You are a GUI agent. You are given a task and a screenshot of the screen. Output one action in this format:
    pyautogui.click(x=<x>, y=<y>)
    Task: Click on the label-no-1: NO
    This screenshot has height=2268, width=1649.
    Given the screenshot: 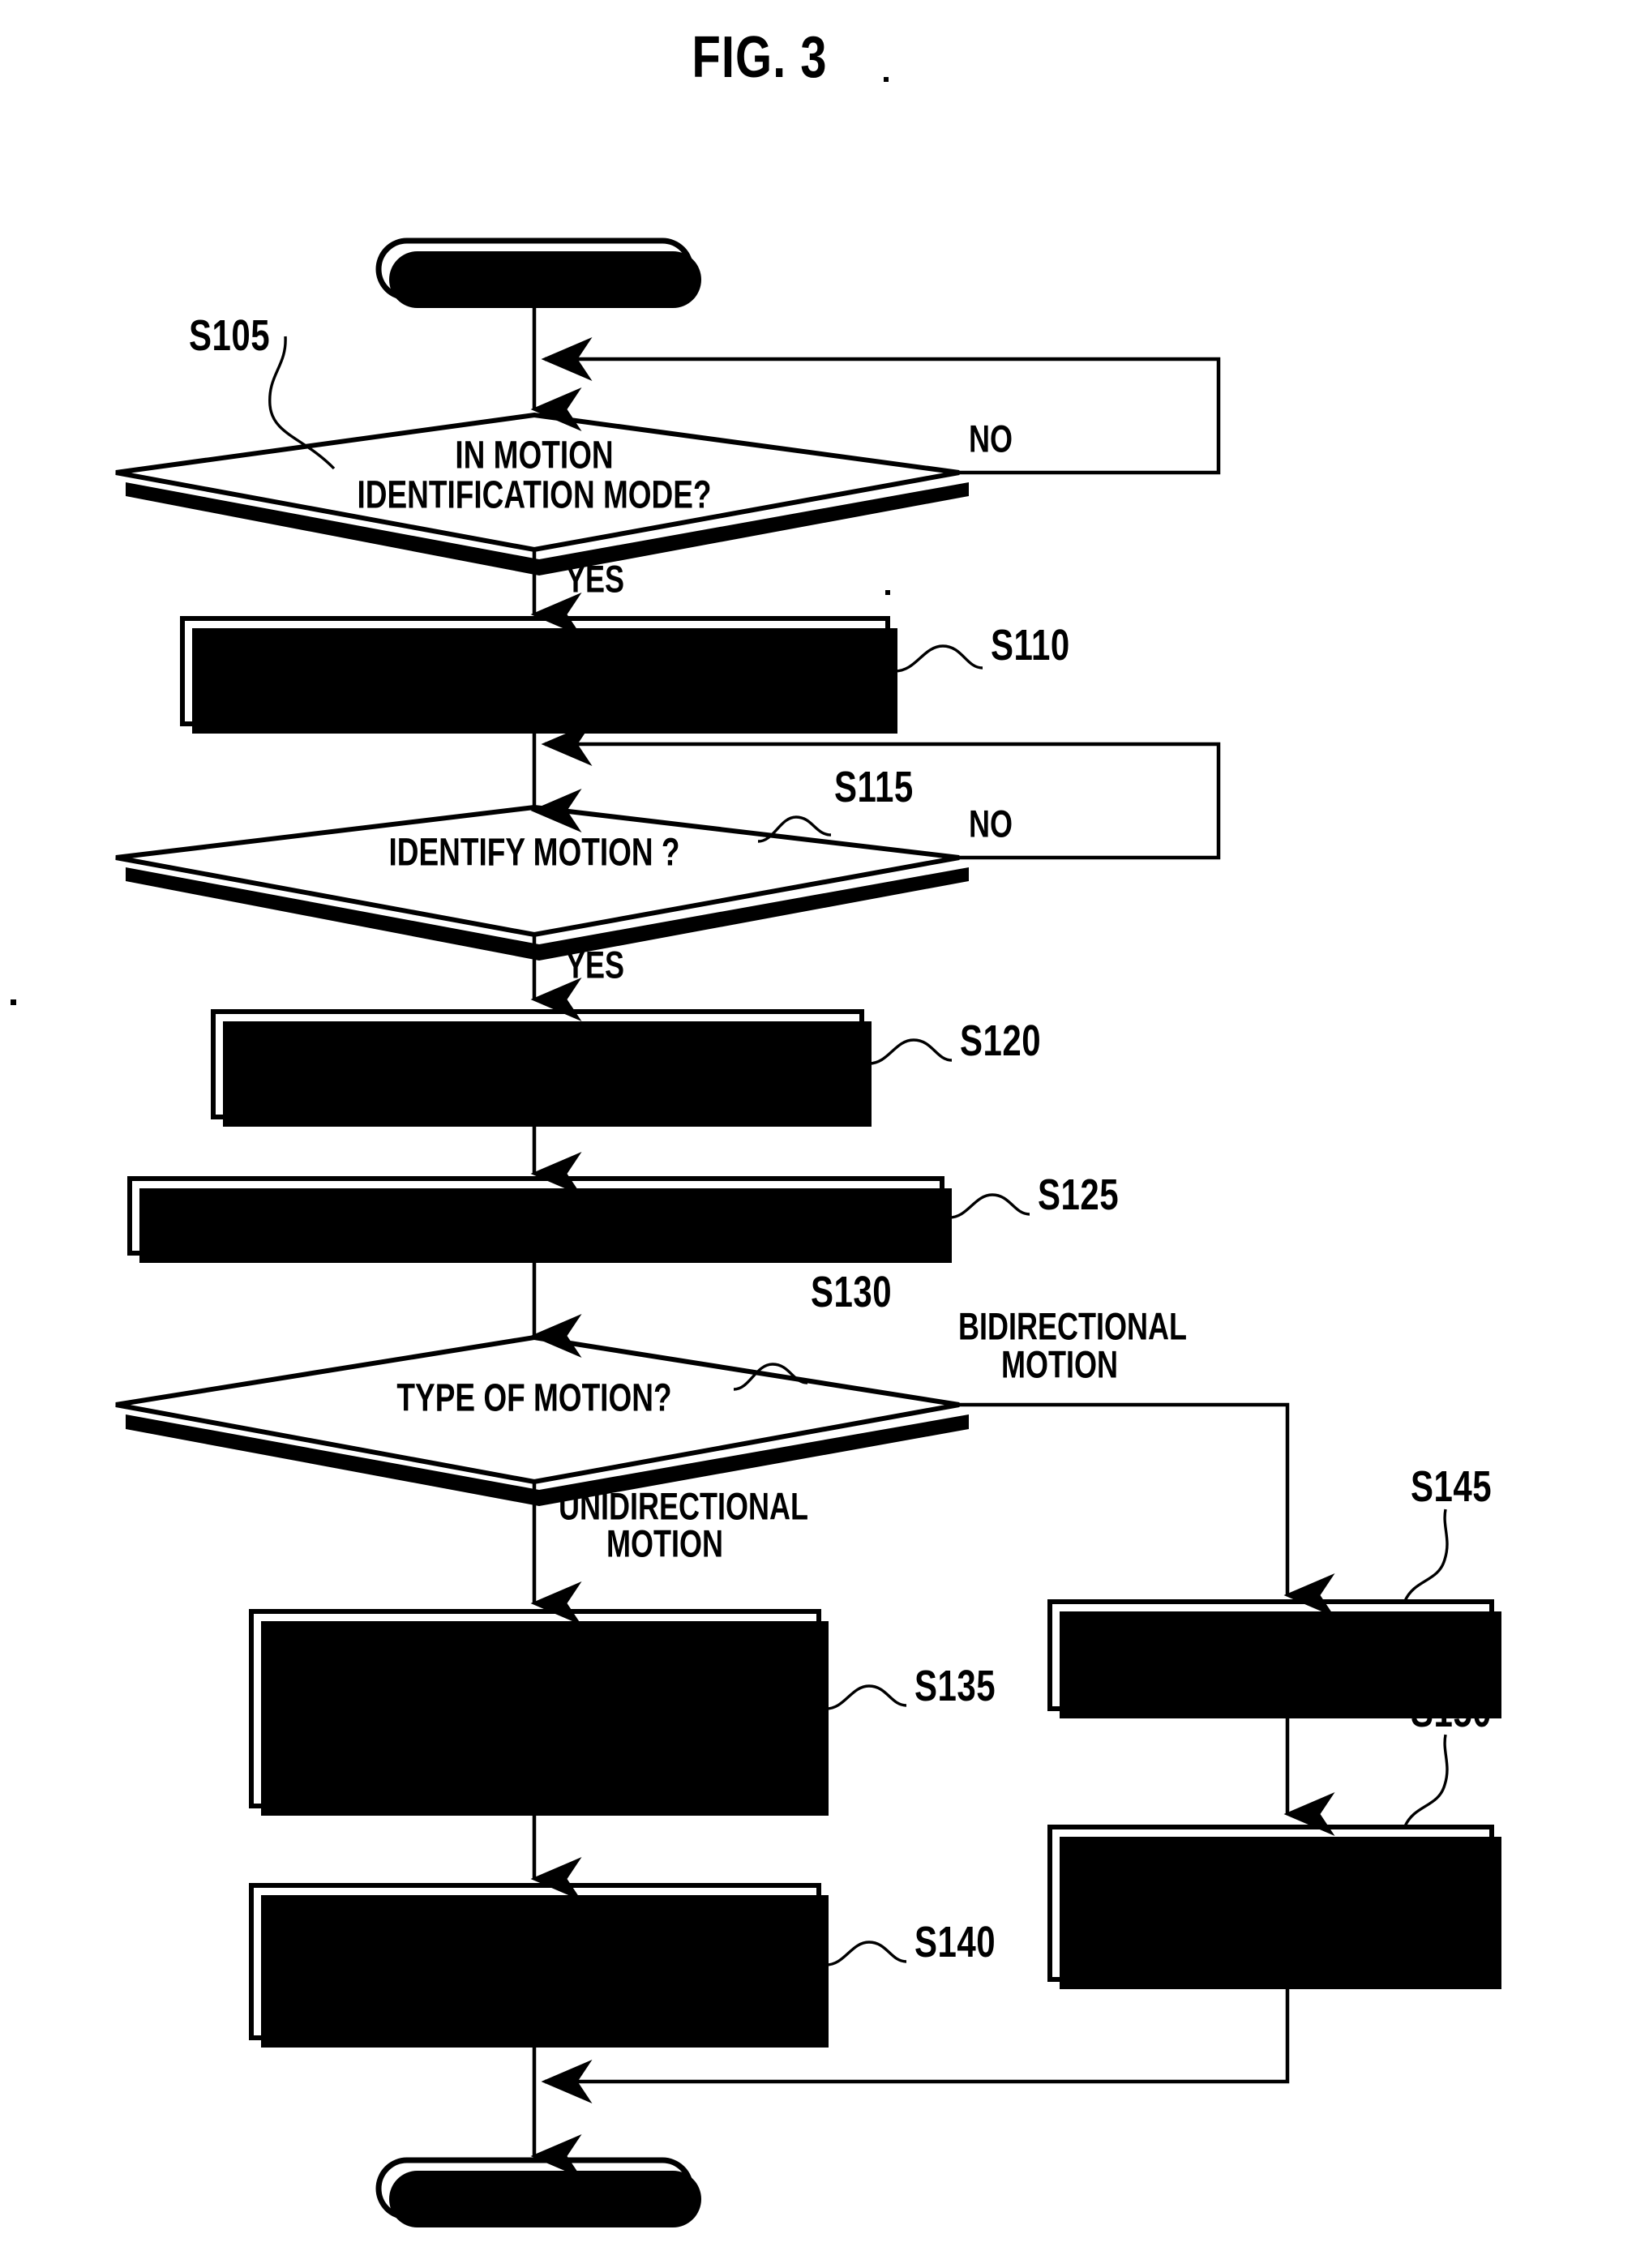 What is the action you would take?
    pyautogui.click(x=991, y=438)
    